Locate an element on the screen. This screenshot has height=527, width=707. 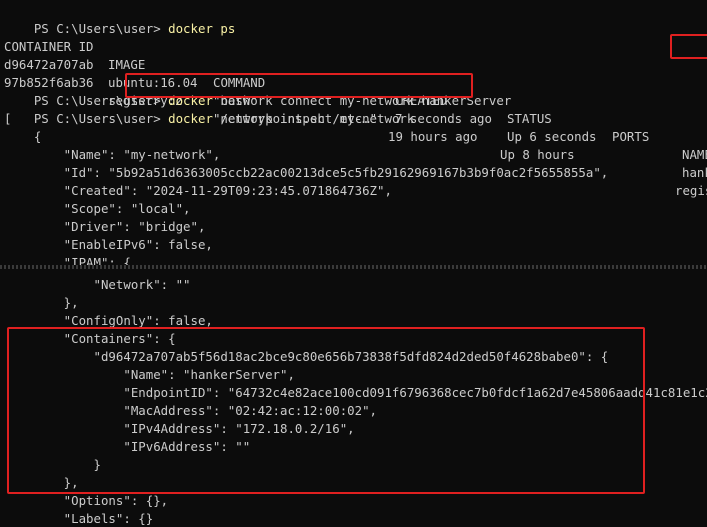
command-docker: docker is located at coordinates (190, 118).